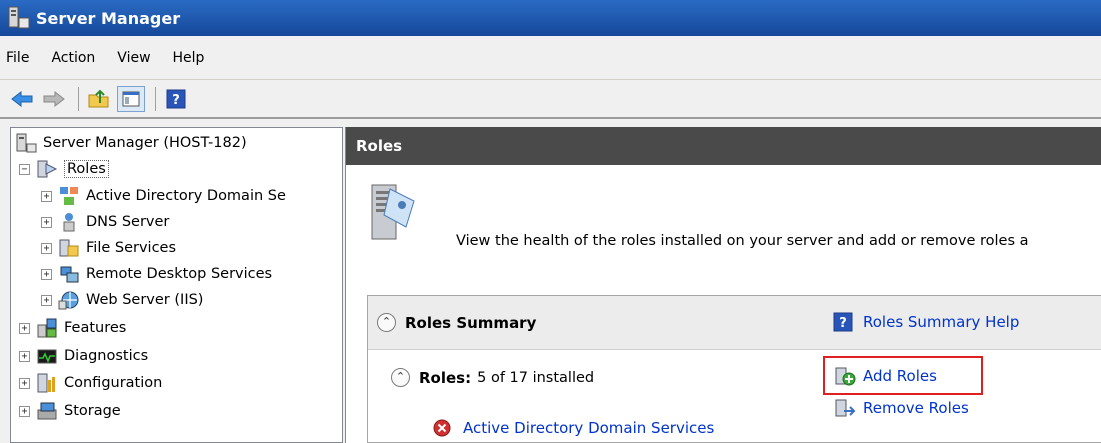 Image resolution: width=1101 pixels, height=443 pixels. What do you see at coordinates (128, 222) in the screenshot?
I see `tree-label: DNS Server` at bounding box center [128, 222].